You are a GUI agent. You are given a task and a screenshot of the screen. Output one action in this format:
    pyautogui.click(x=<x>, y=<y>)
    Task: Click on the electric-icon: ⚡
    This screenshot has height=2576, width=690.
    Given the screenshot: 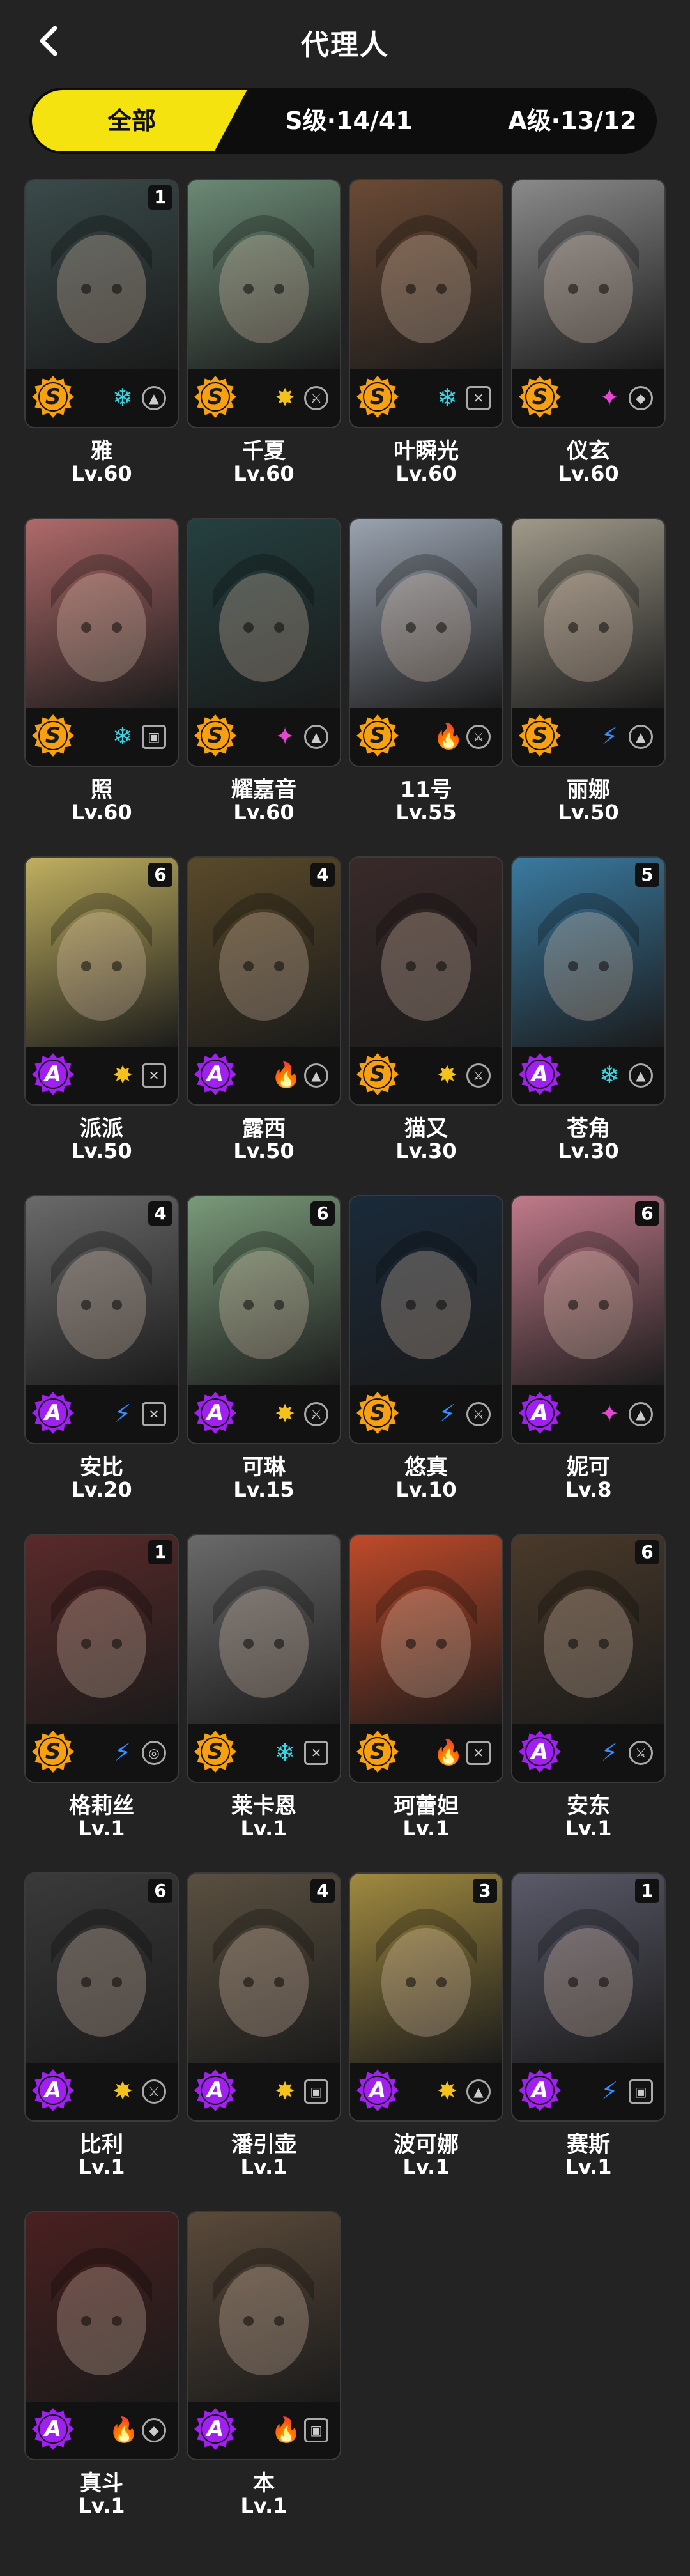 What is the action you would take?
    pyautogui.click(x=123, y=1414)
    